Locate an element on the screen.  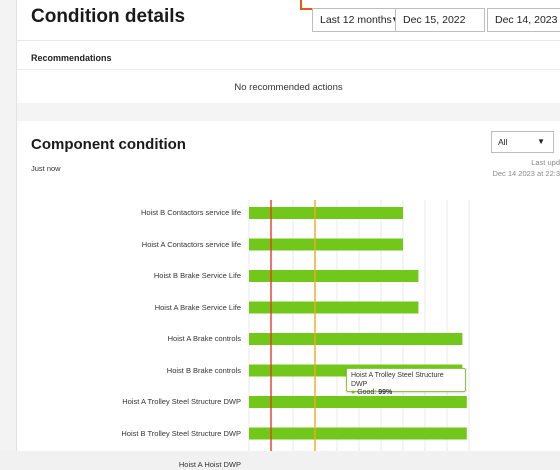
tooltip-status-label: Good: is located at coordinates (367, 392).